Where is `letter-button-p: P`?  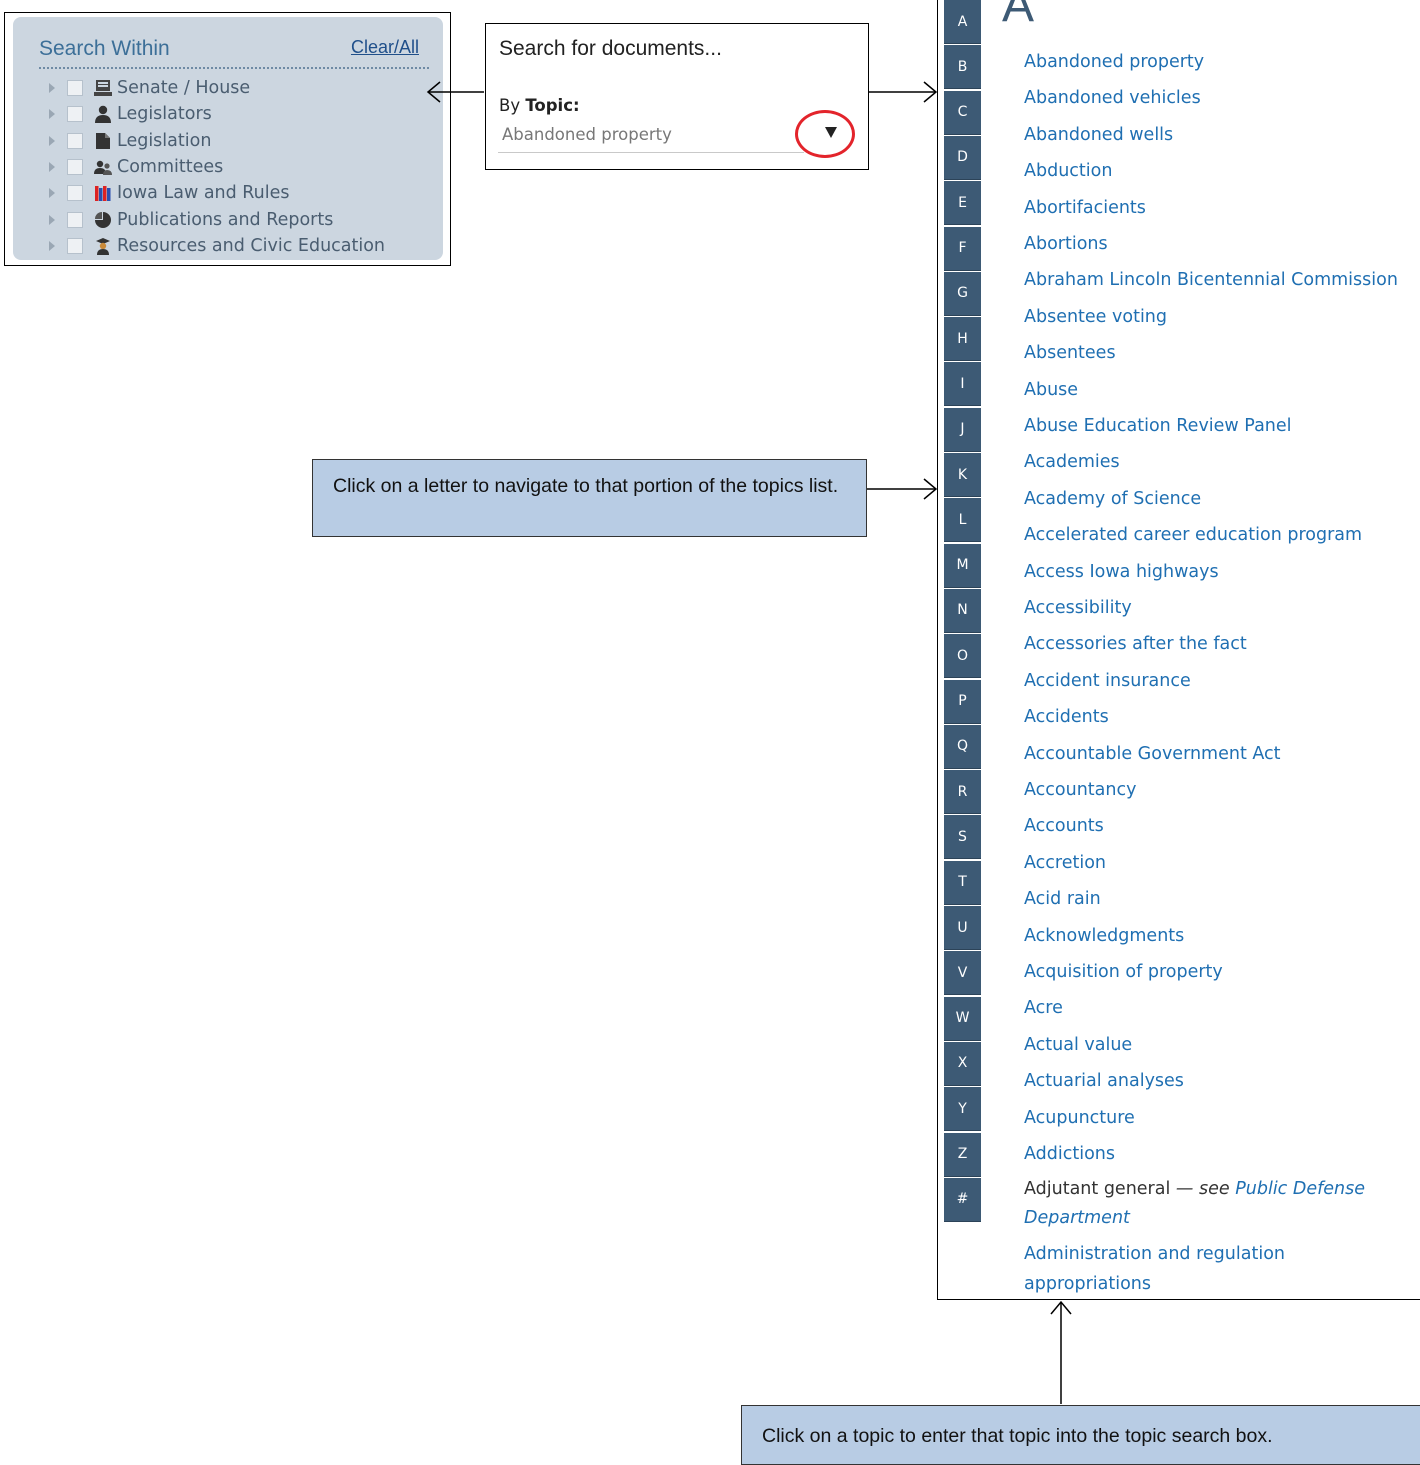
letter-button-p: P is located at coordinates (962, 701).